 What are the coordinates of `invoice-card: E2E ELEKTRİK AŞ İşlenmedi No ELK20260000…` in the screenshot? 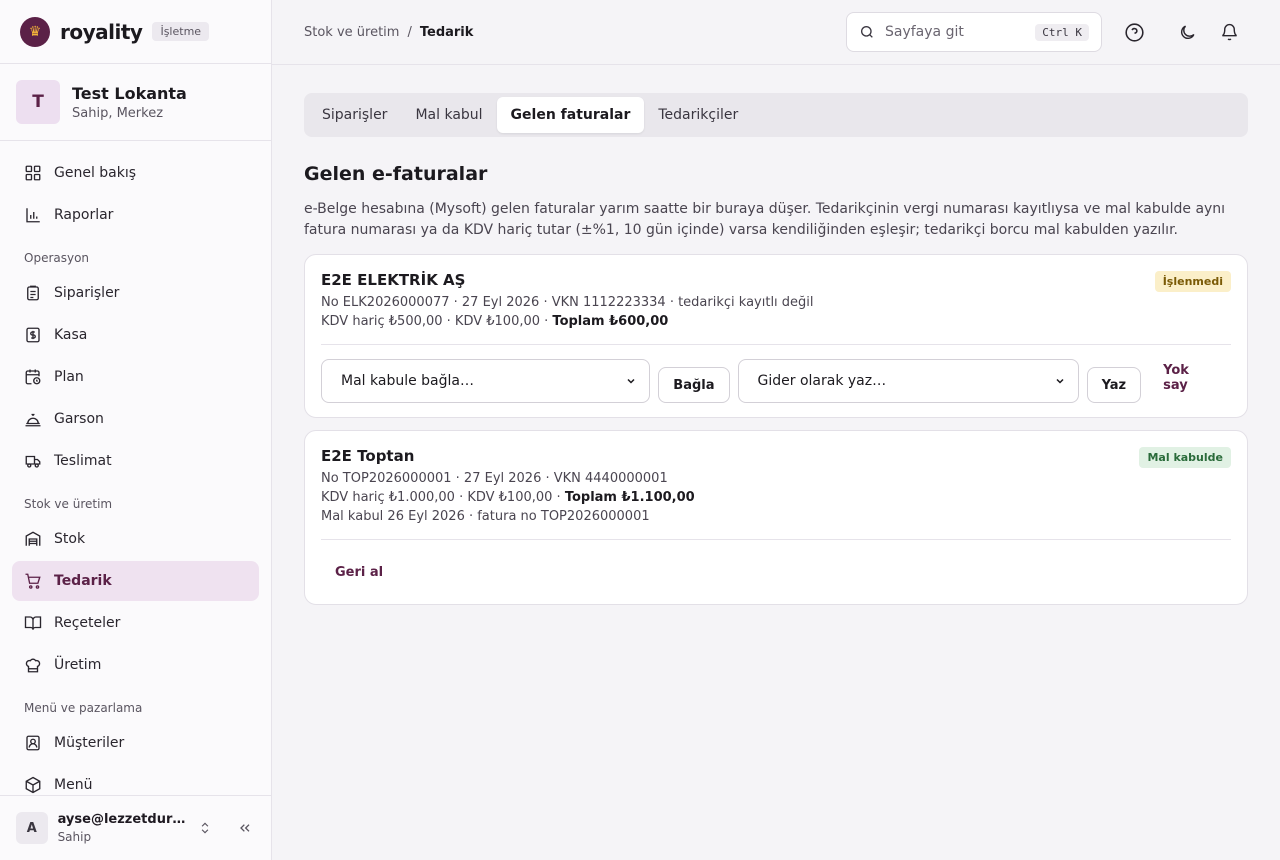 It's located at (776, 336).